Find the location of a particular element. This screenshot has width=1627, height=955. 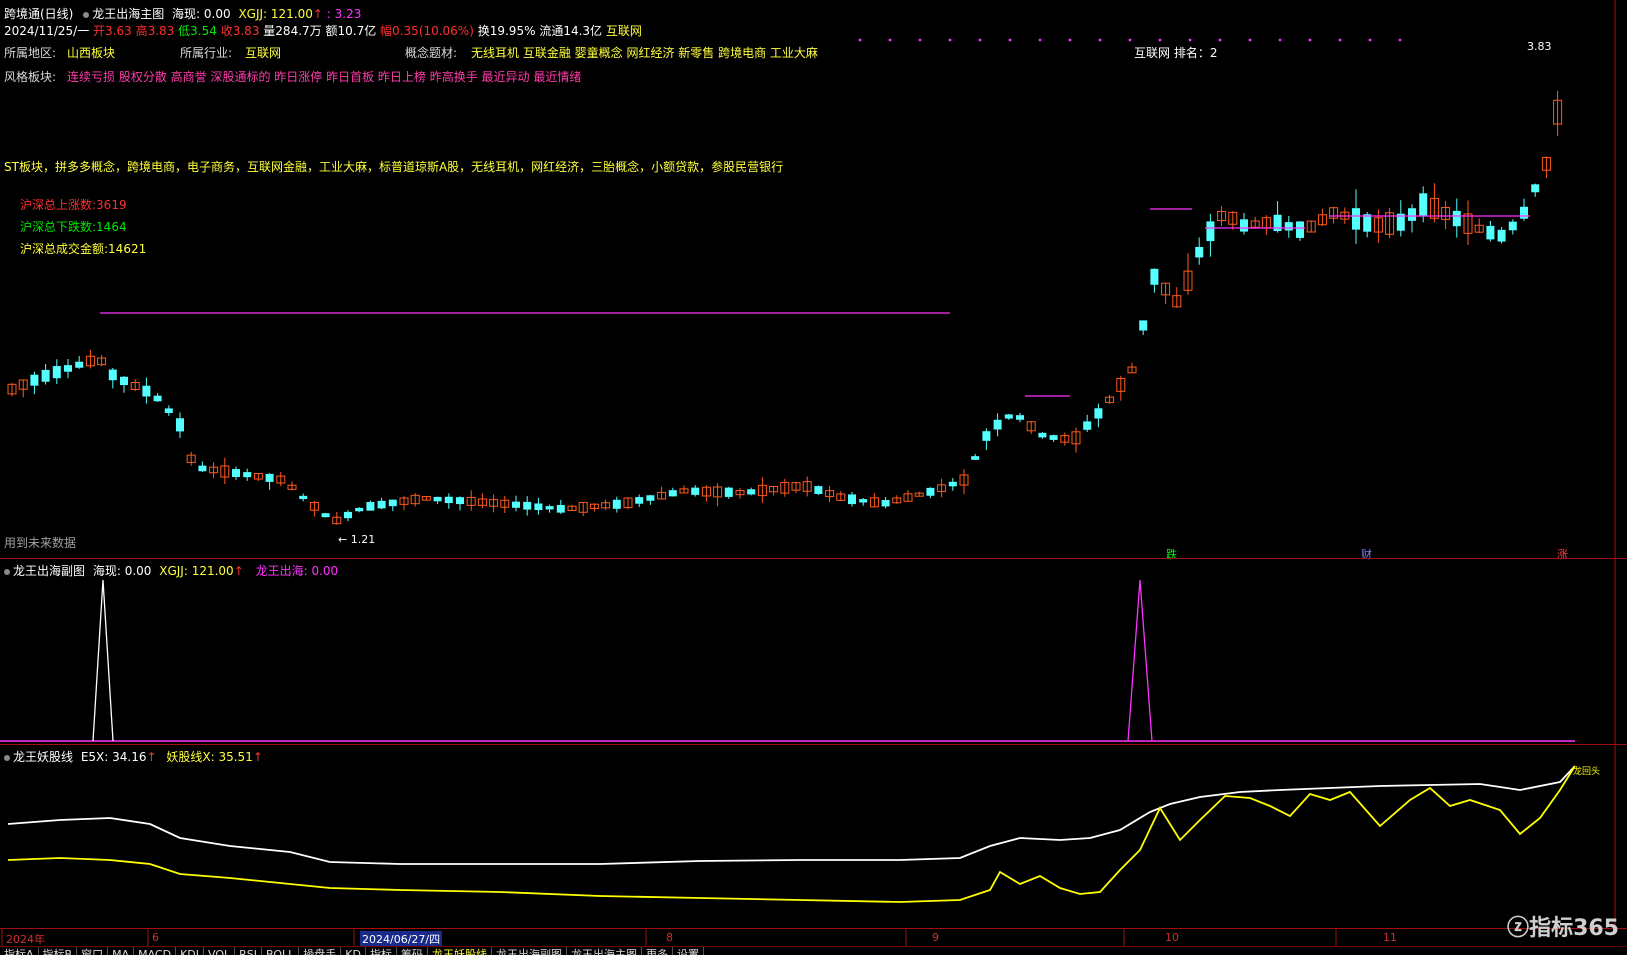

sub2-yao-line is located at coordinates (791, 834).